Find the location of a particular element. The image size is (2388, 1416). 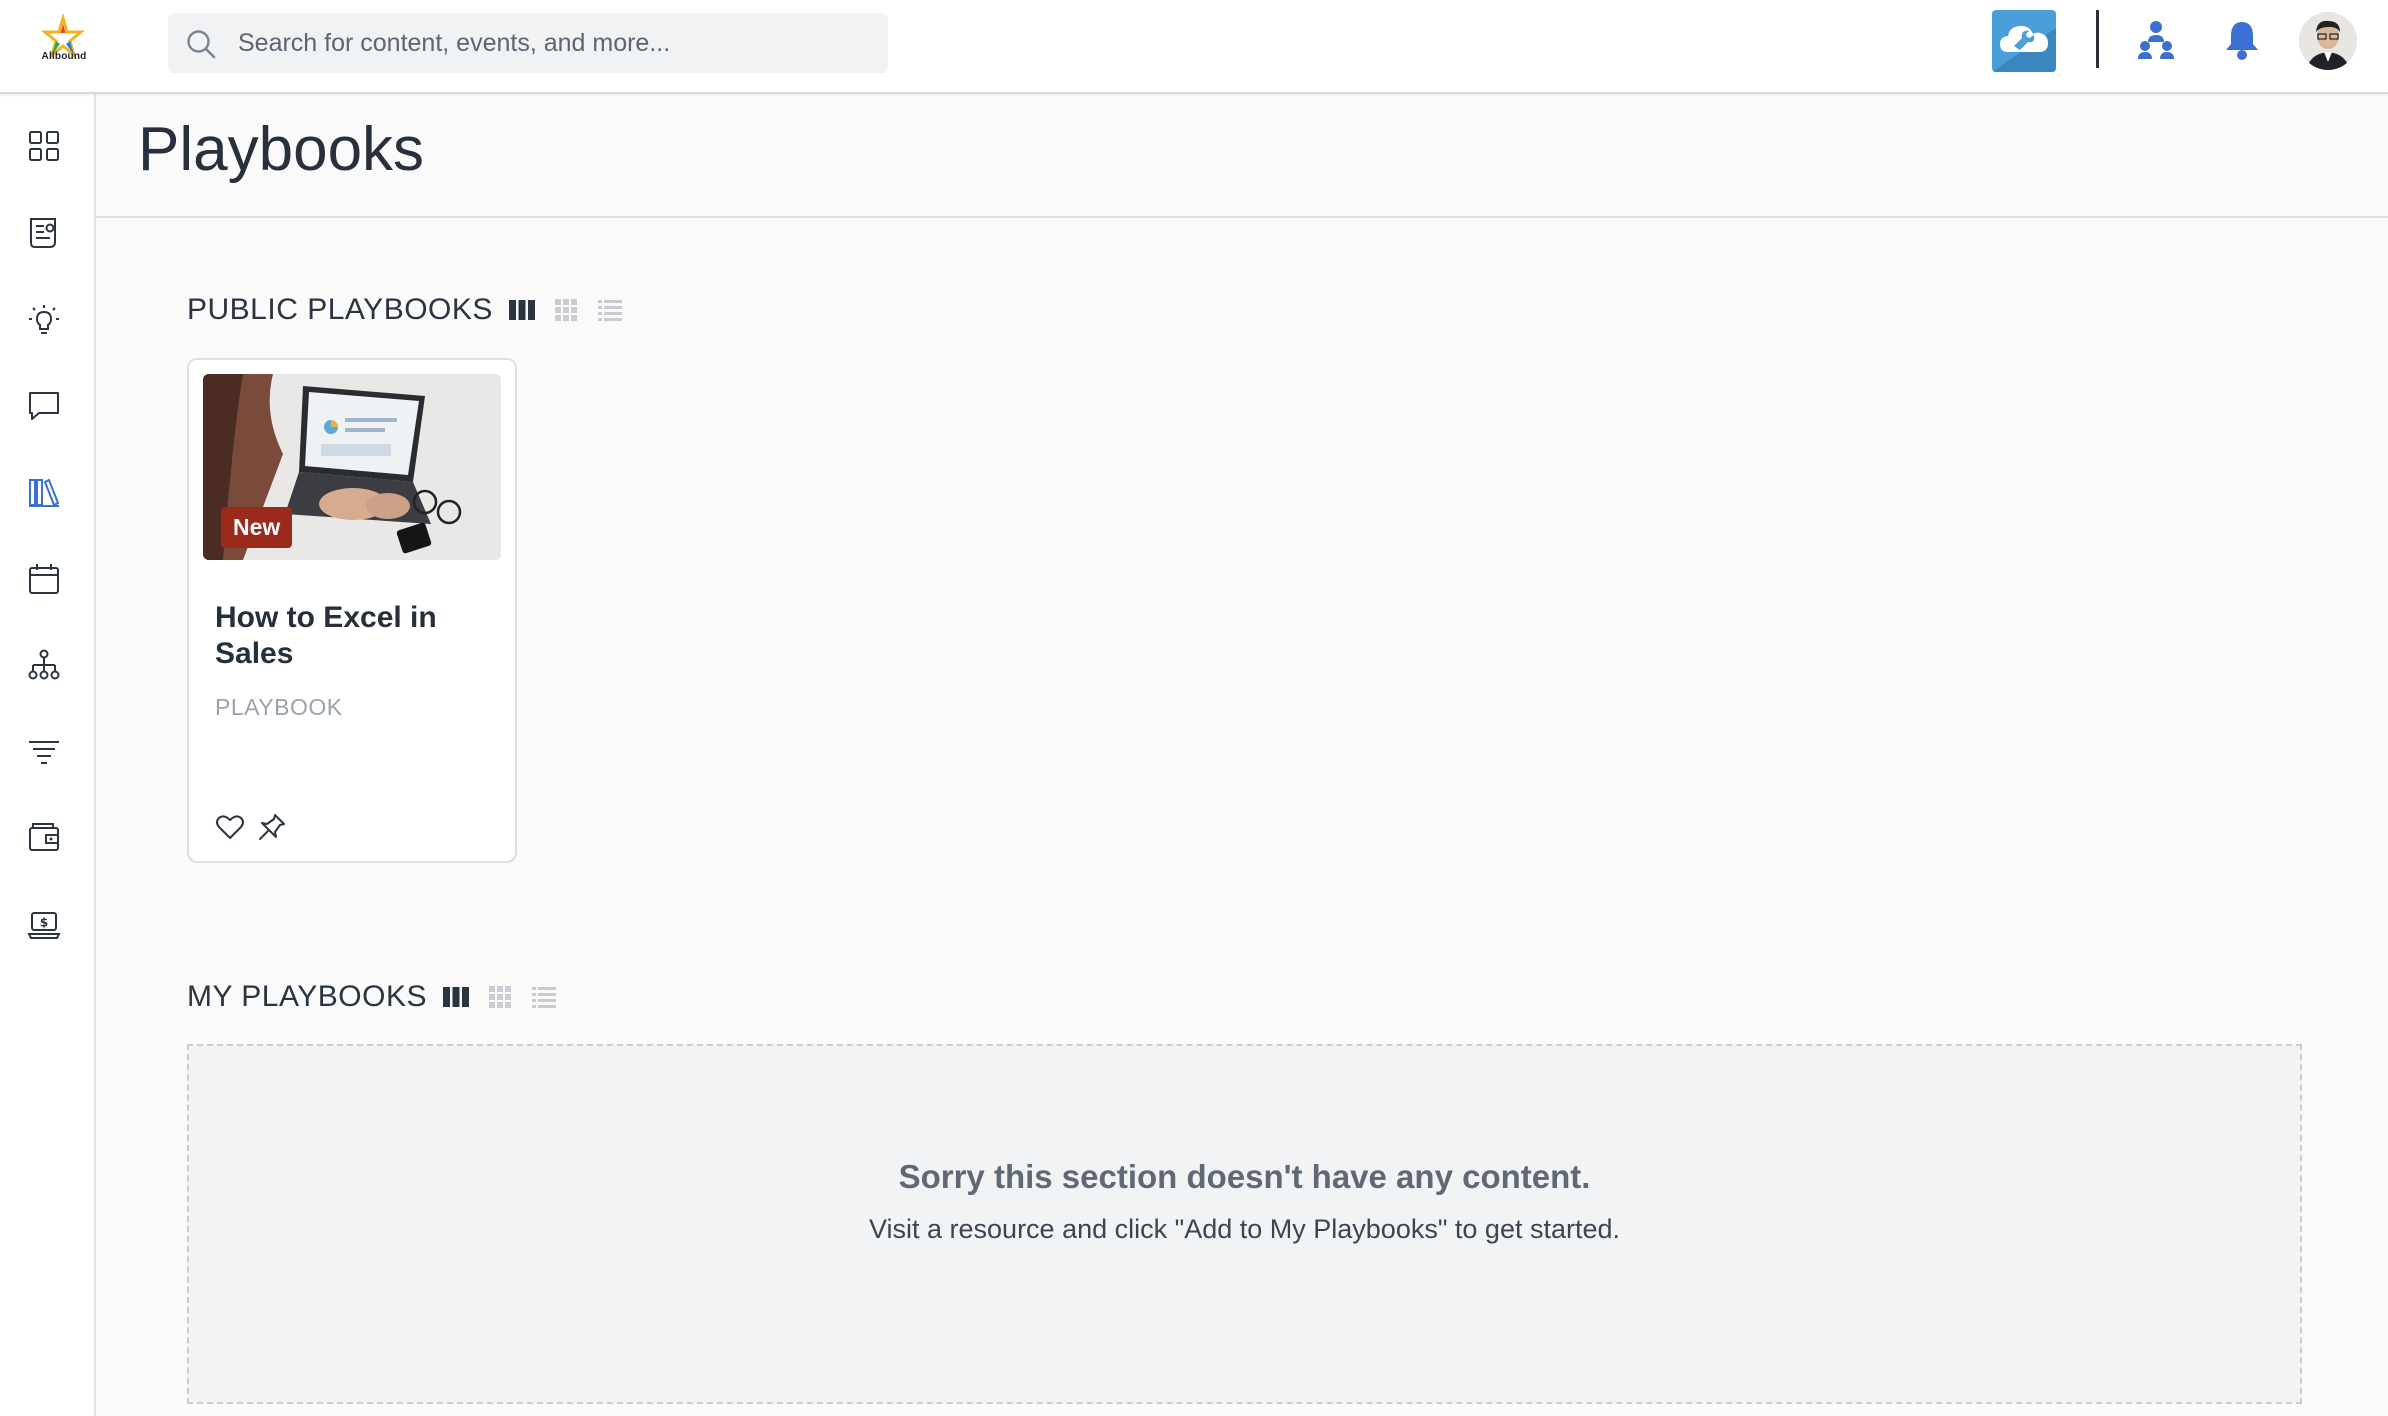

user-avatar is located at coordinates (2328, 41).